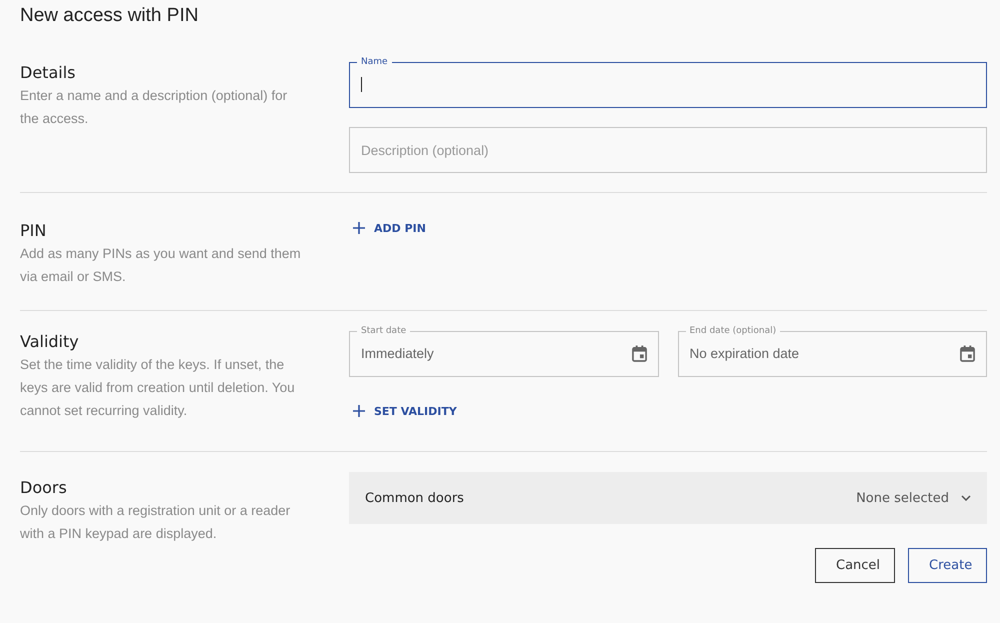  What do you see at coordinates (733, 331) in the screenshot?
I see `field-label: End date (optional)` at bounding box center [733, 331].